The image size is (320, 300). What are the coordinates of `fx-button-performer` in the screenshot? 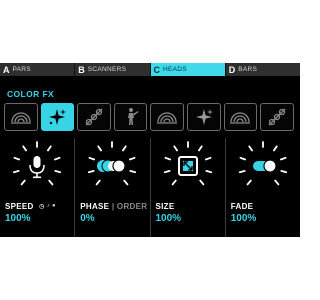 It's located at (130, 117).